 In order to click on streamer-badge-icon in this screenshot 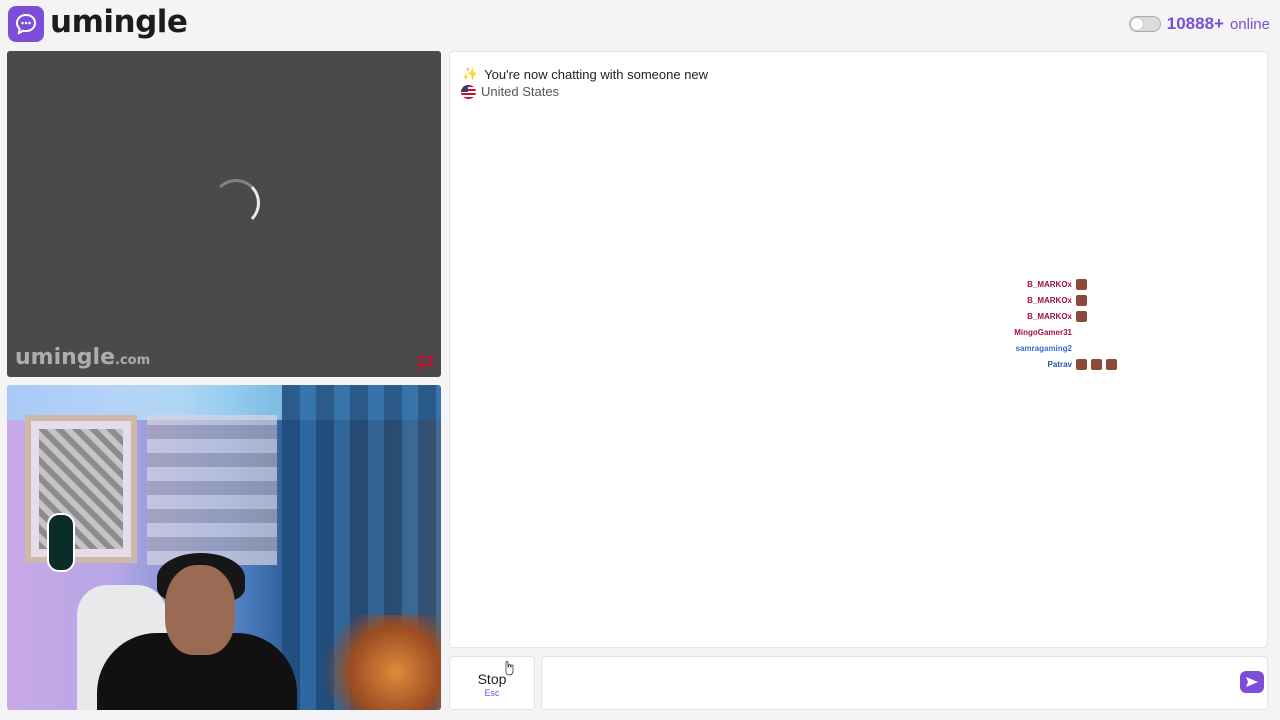, I will do `click(61, 542)`.